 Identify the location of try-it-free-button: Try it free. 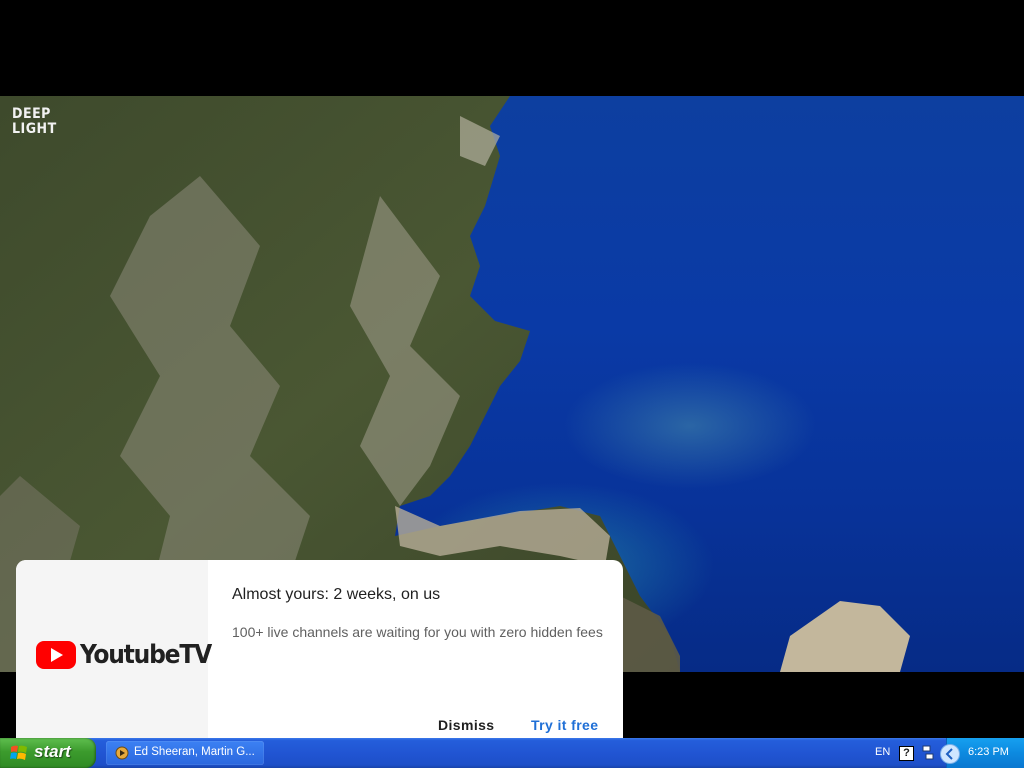
(564, 725).